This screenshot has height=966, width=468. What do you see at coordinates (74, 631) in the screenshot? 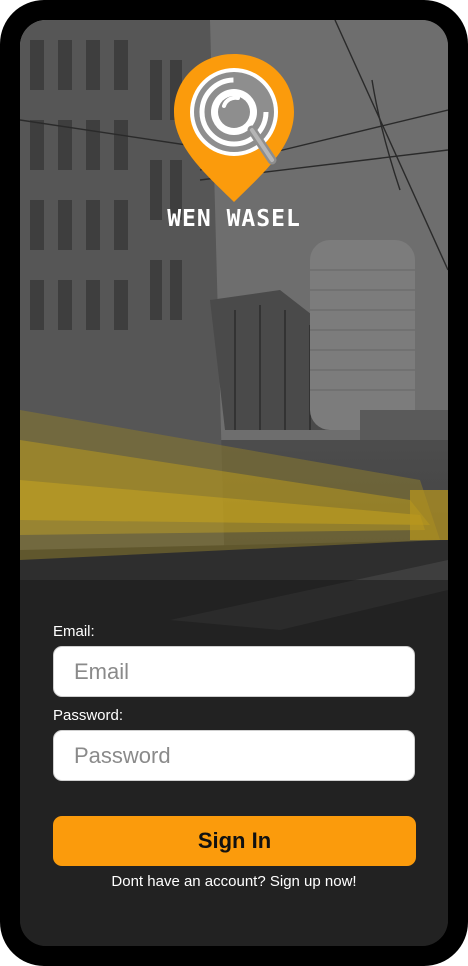
I see `email-label: Email:` at bounding box center [74, 631].